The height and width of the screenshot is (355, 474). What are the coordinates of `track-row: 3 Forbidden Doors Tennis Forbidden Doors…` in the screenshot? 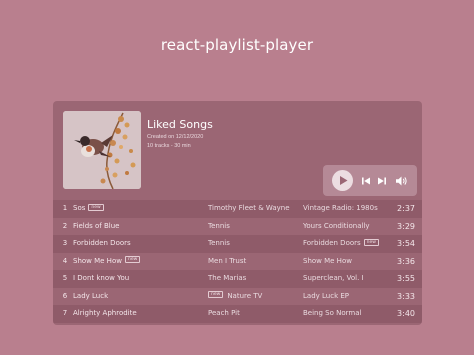 It's located at (237, 244).